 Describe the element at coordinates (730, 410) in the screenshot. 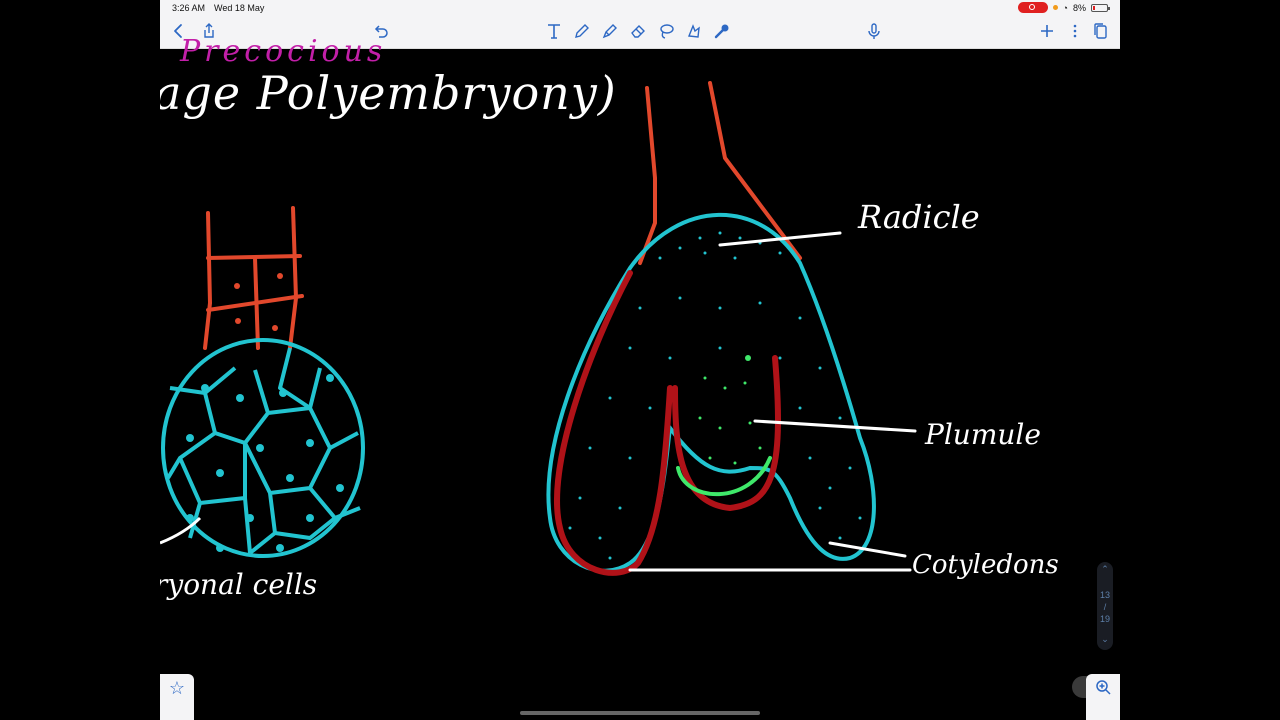

I see `plumule-stipple-dots` at that location.